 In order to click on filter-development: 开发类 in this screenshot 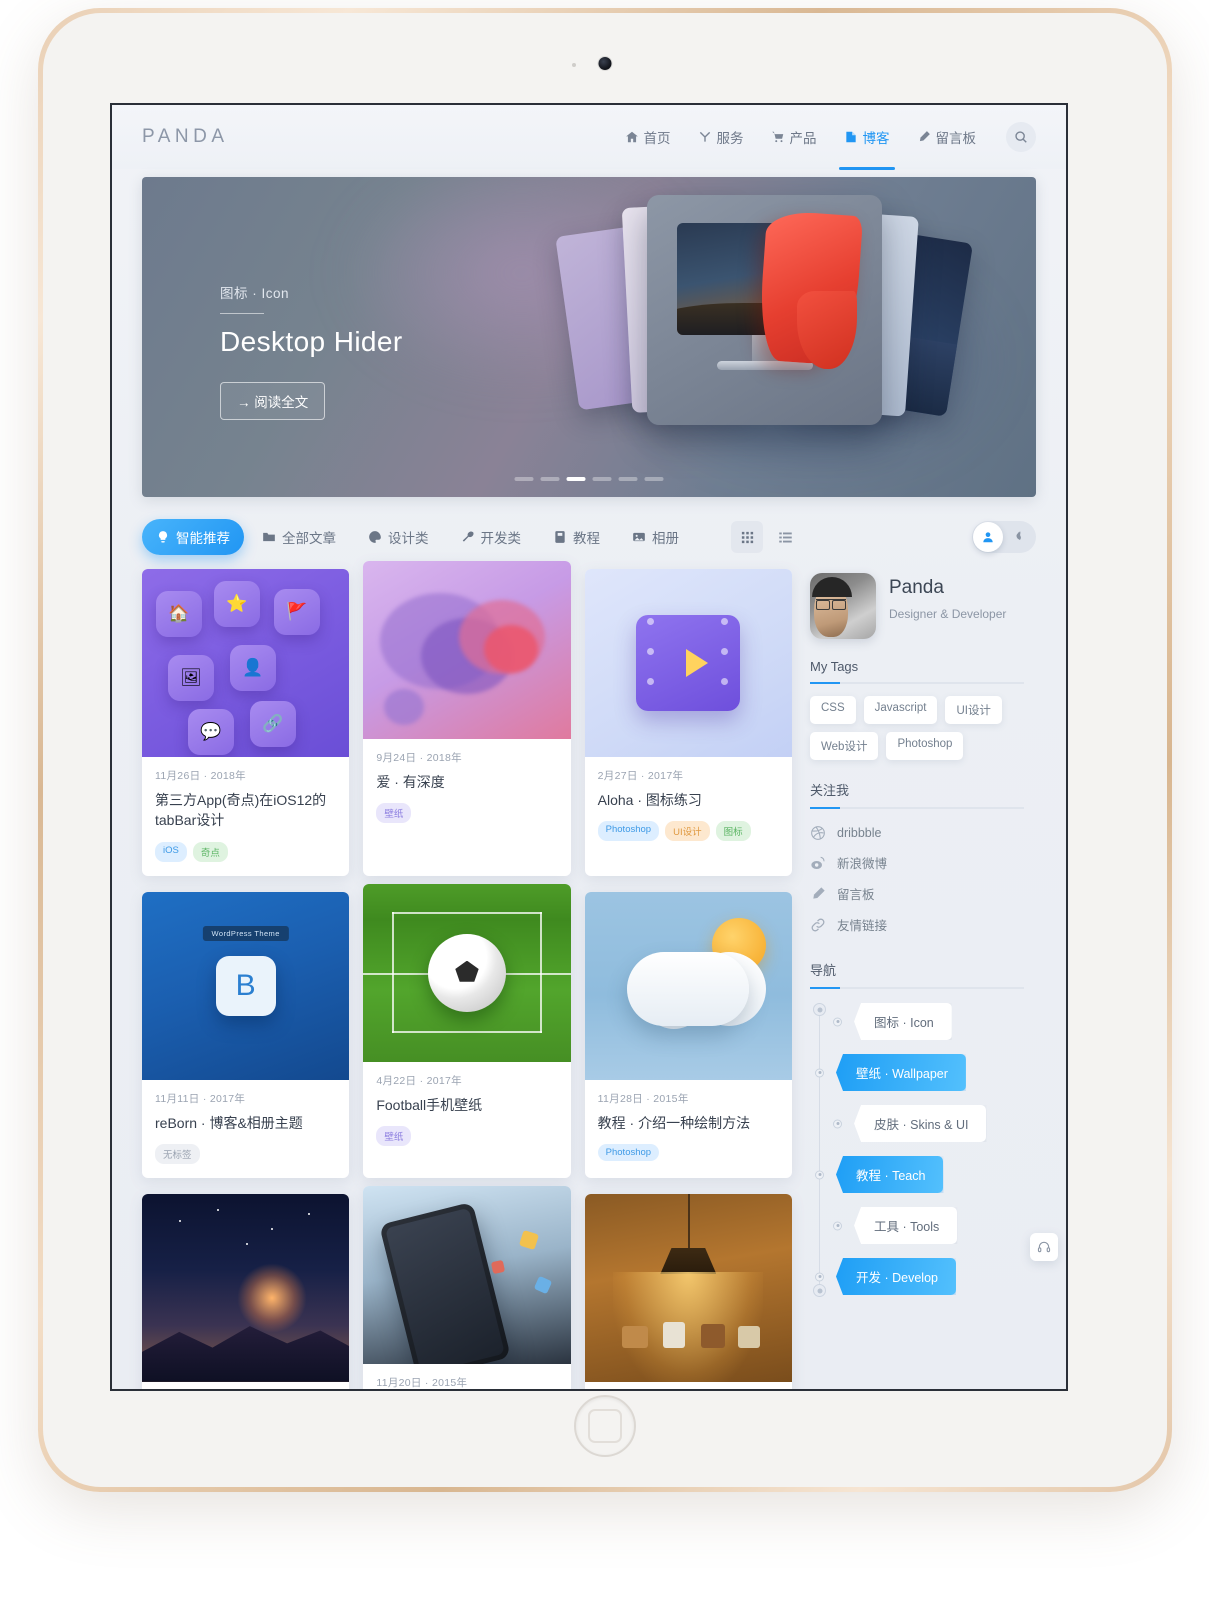, I will do `click(491, 537)`.